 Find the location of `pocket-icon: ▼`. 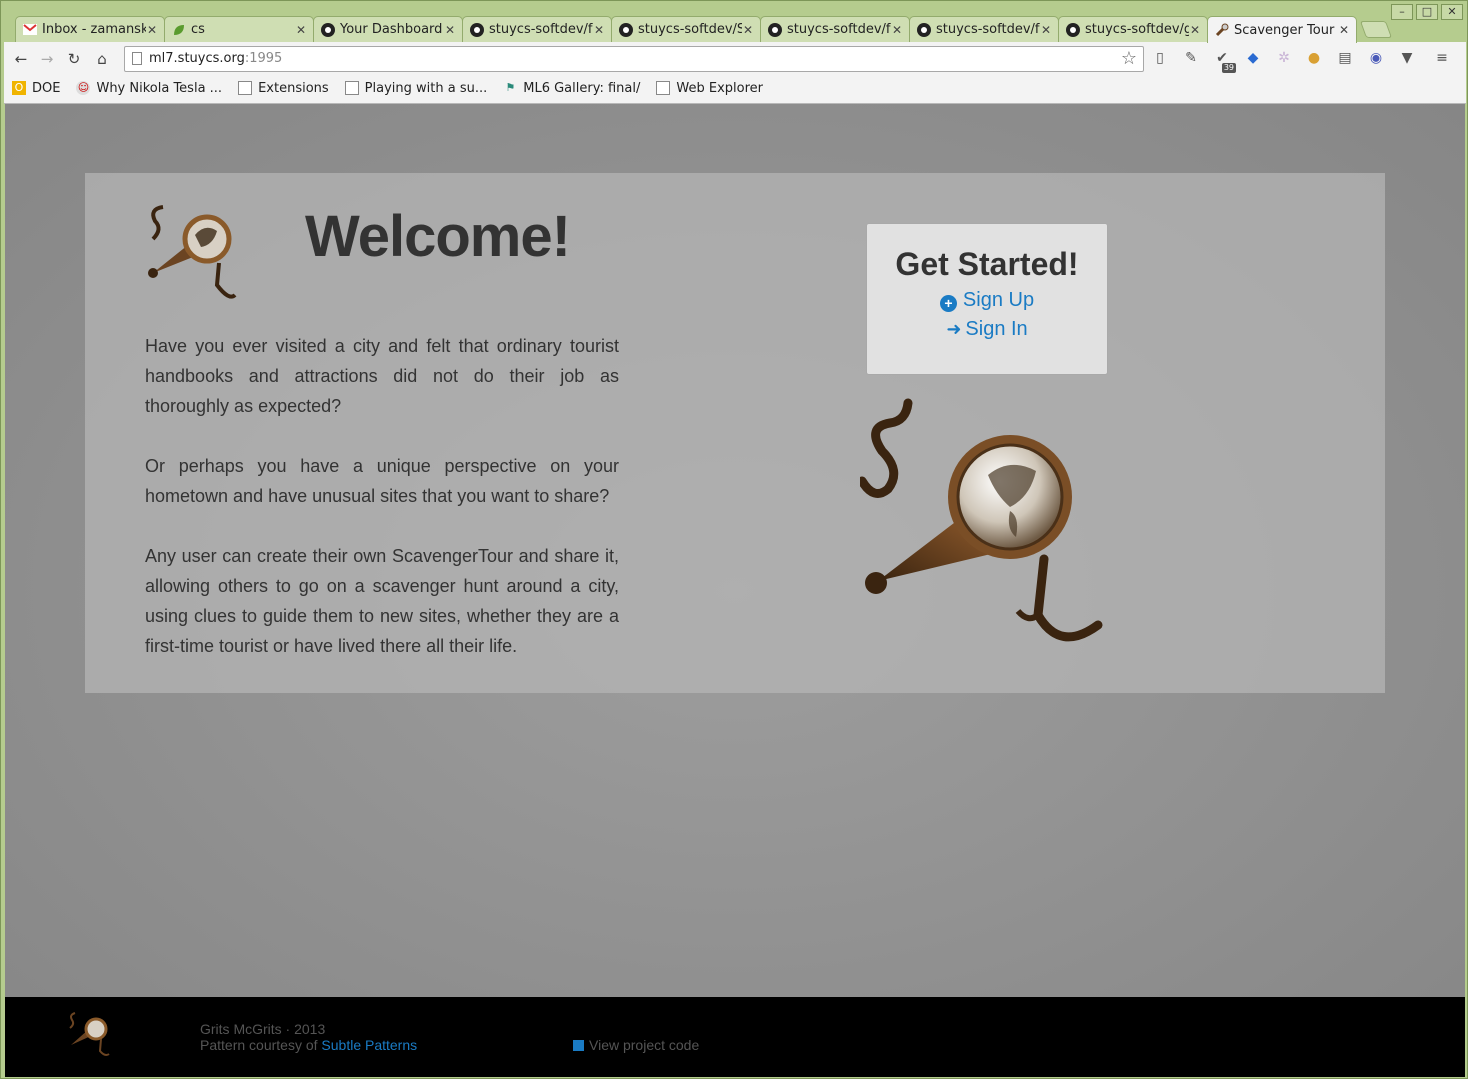

pocket-icon: ▼ is located at coordinates (1407, 58).